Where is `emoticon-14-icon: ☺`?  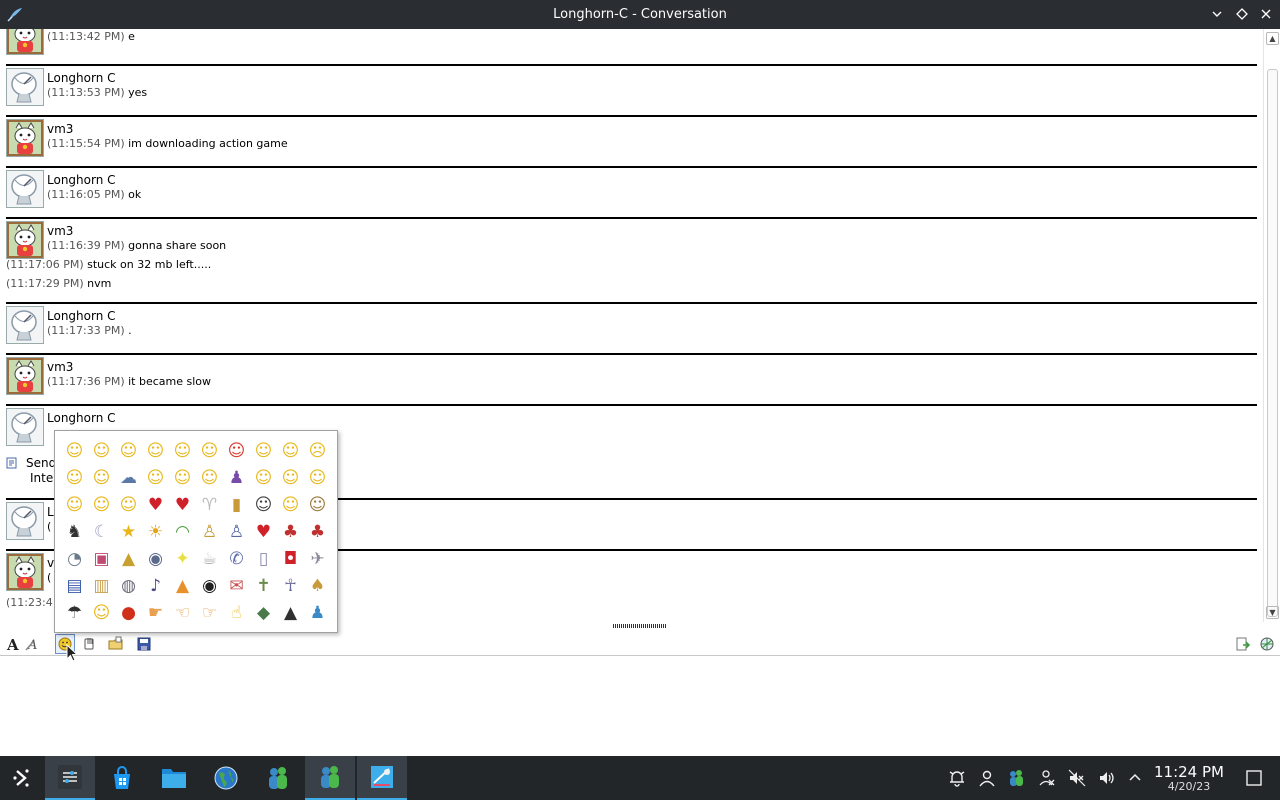 emoticon-14-icon: ☺ is located at coordinates (155, 478).